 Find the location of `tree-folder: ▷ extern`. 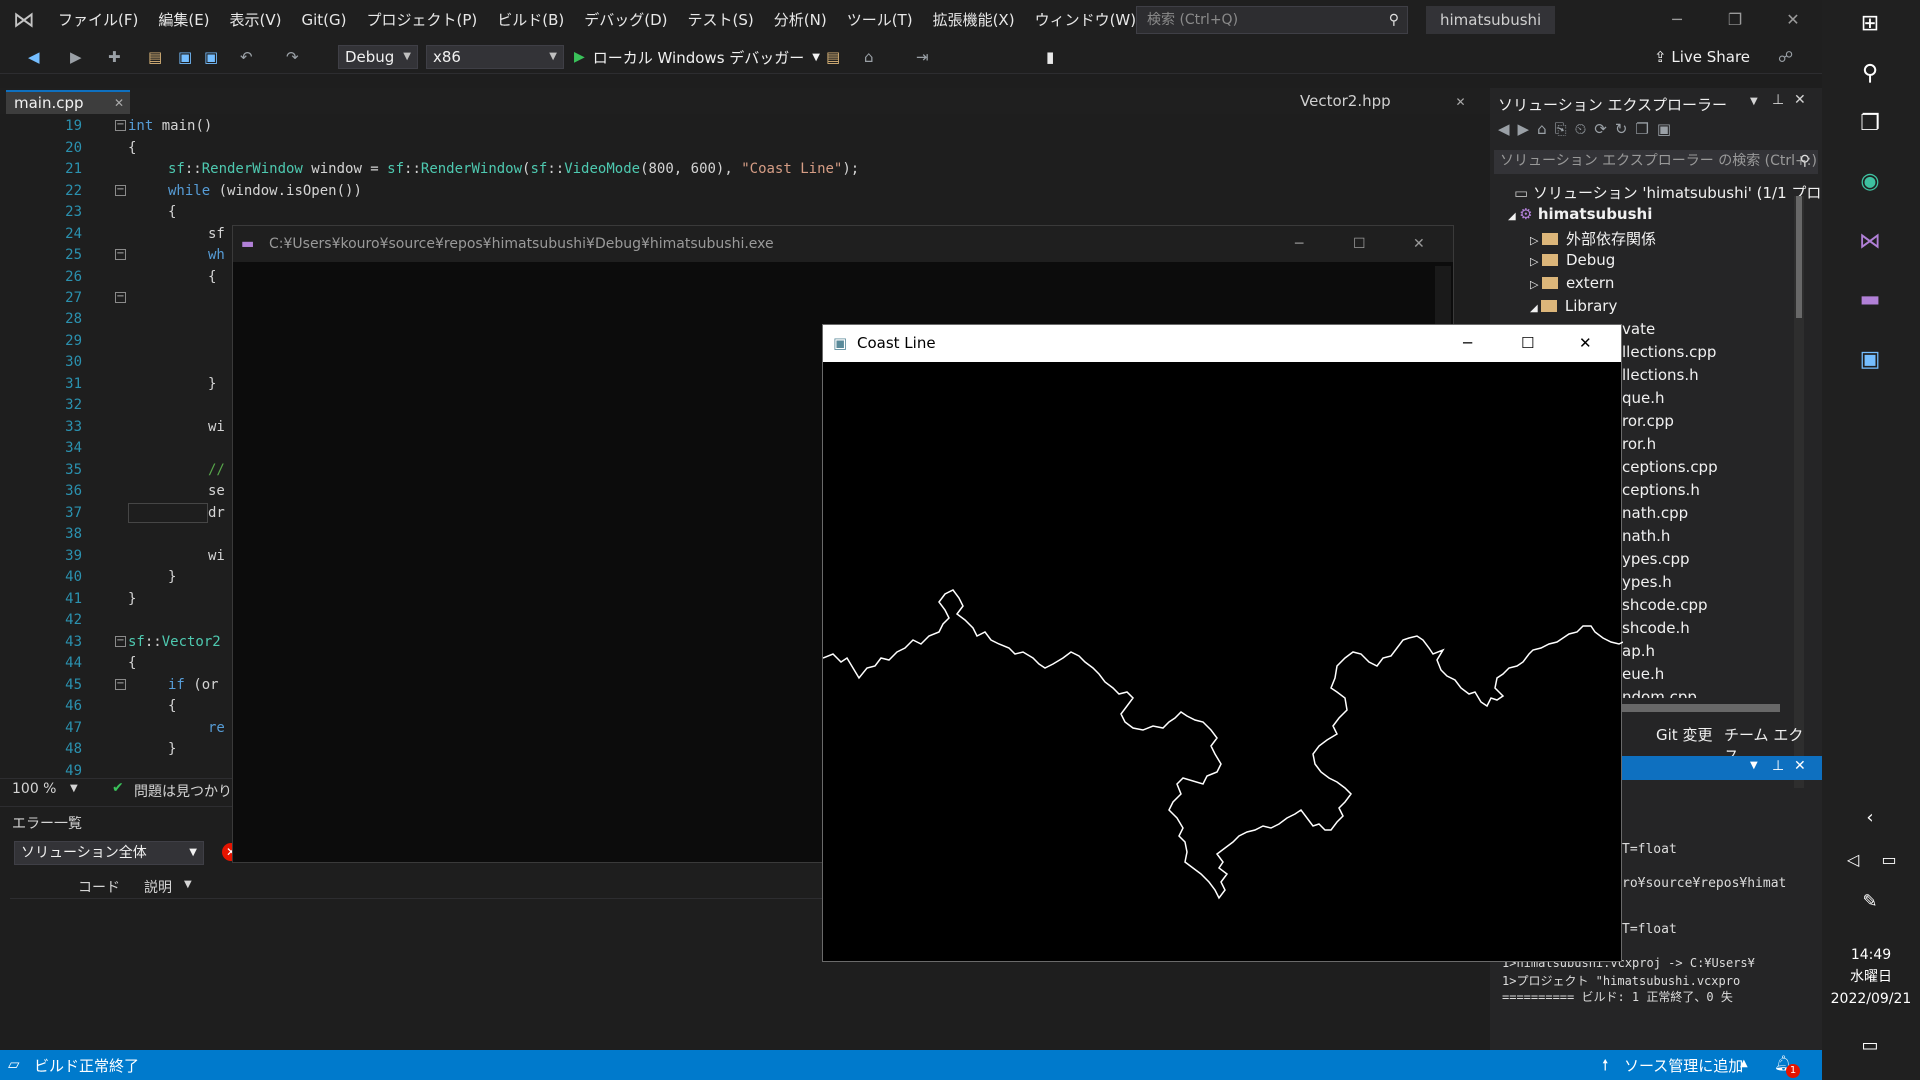

tree-folder: ▷ extern is located at coordinates (1572, 283).